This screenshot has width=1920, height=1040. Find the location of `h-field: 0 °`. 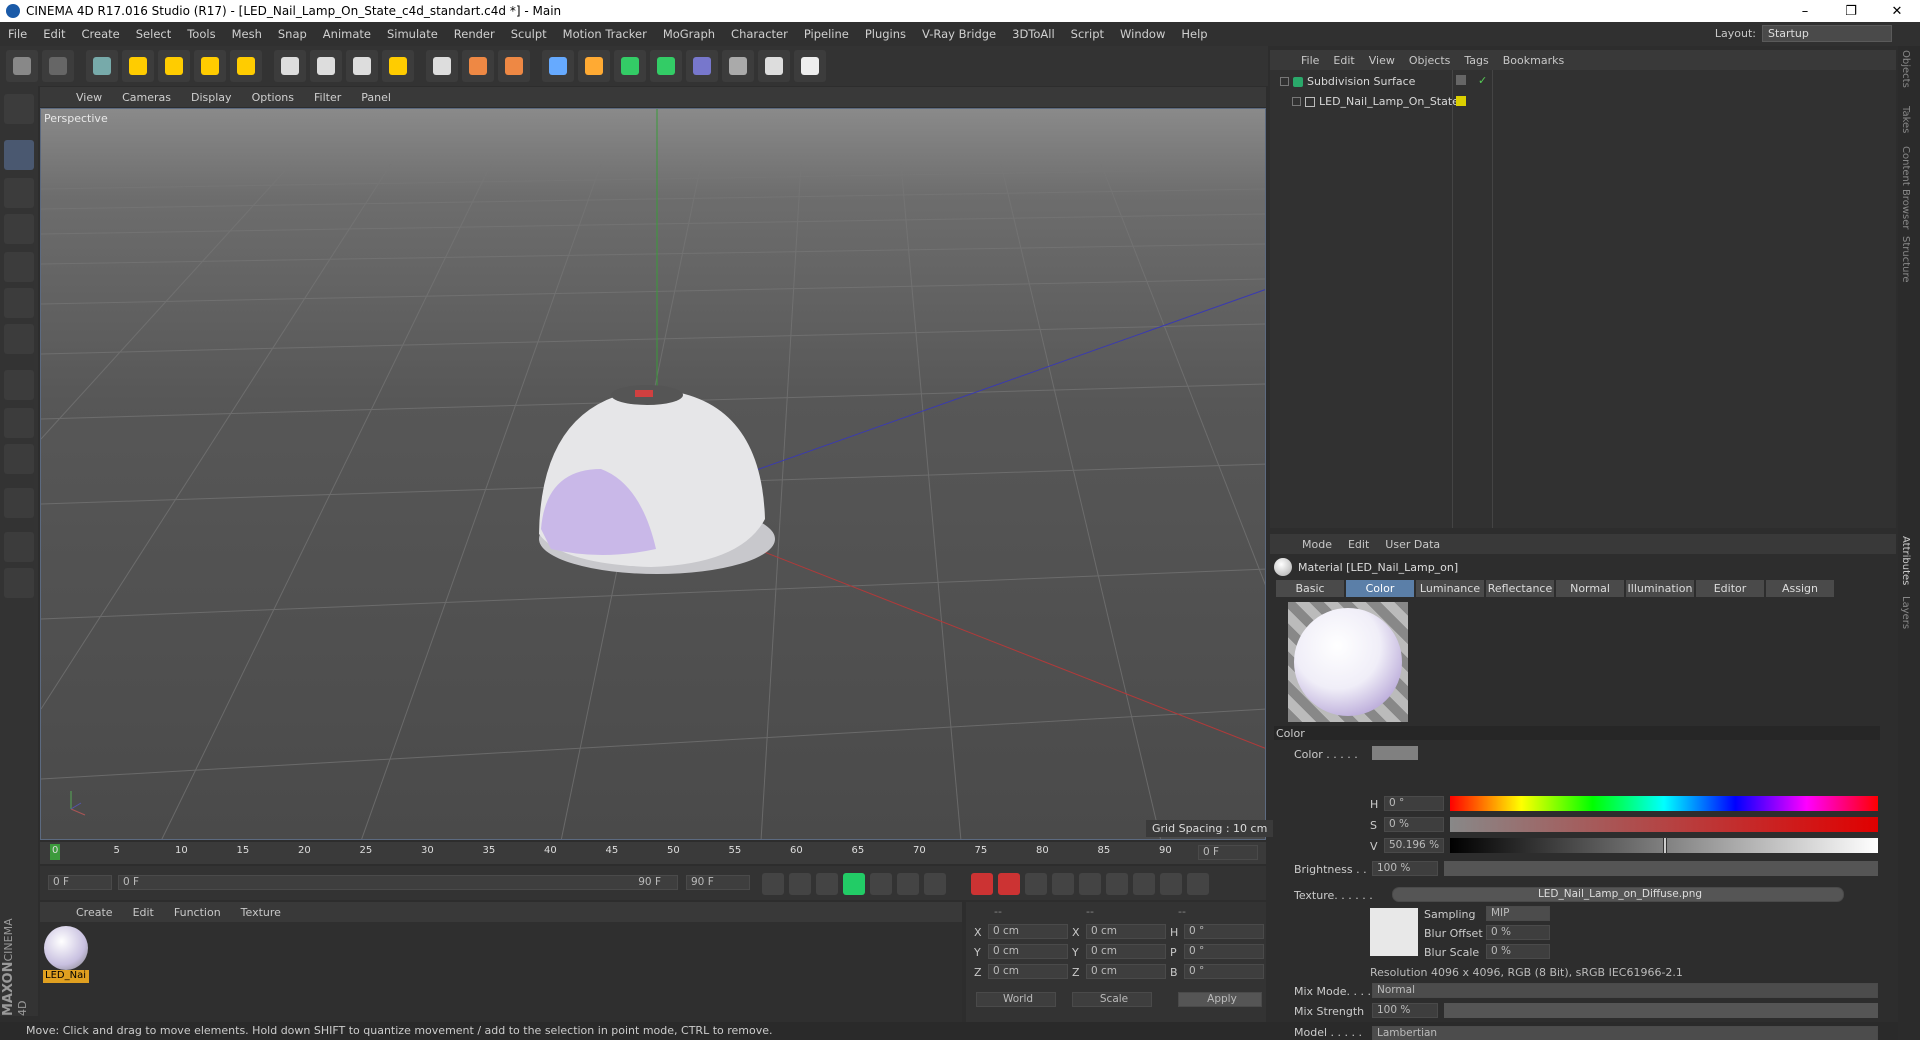

h-field: 0 ° is located at coordinates (1414, 803).